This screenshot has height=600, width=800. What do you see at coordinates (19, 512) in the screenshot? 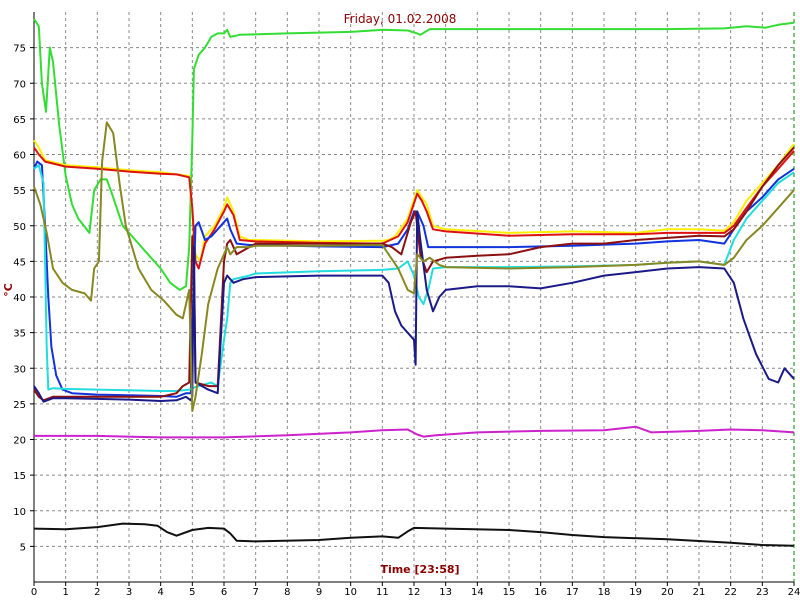
I see `y-tick-label: 10` at bounding box center [19, 512].